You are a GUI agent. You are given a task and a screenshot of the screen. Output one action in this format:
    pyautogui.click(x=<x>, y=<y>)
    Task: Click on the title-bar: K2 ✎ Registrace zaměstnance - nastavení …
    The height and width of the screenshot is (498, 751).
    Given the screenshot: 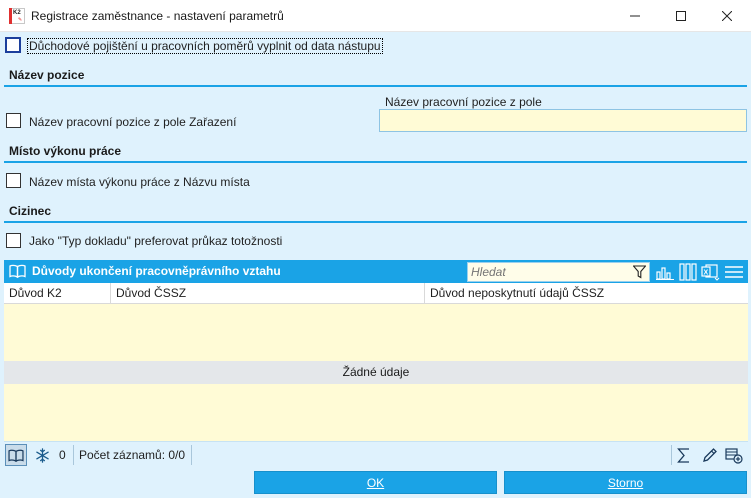 What is the action you would take?
    pyautogui.click(x=375, y=16)
    